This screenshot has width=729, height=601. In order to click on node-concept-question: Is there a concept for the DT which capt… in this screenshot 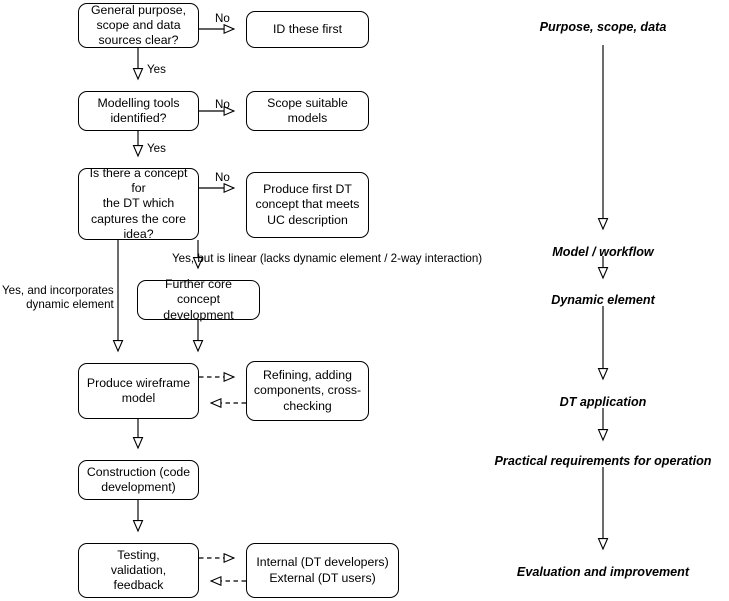, I will do `click(138, 203)`.